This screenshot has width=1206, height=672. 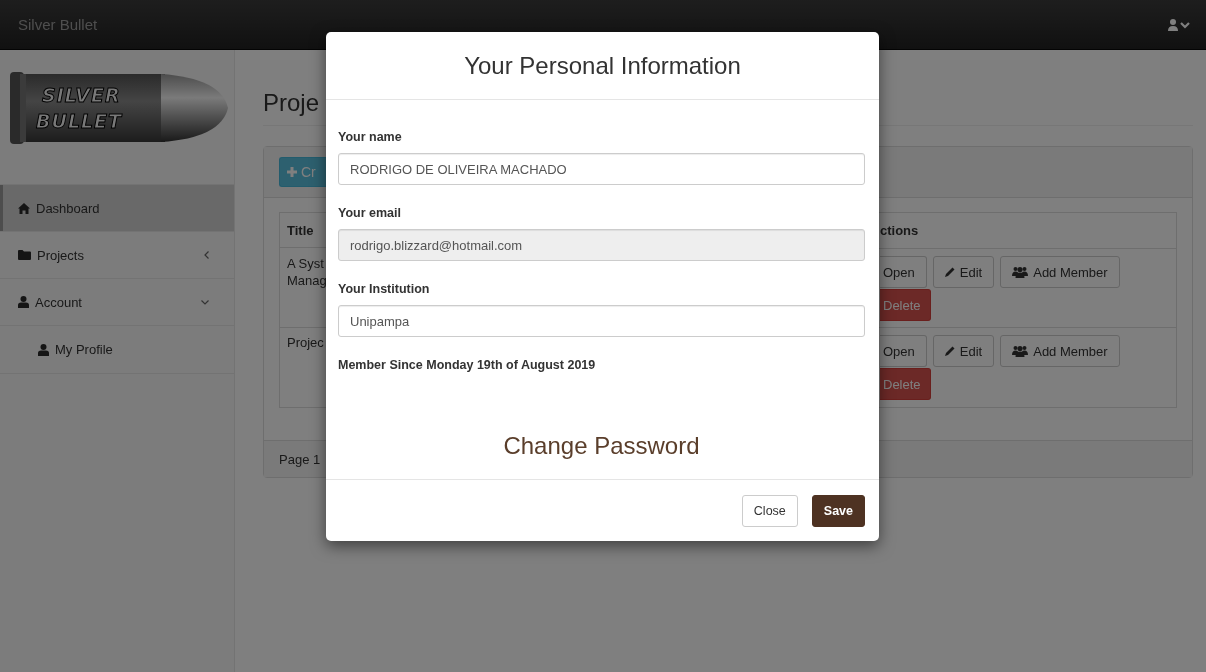 What do you see at coordinates (206, 255) in the screenshot?
I see `chevron-left-icon` at bounding box center [206, 255].